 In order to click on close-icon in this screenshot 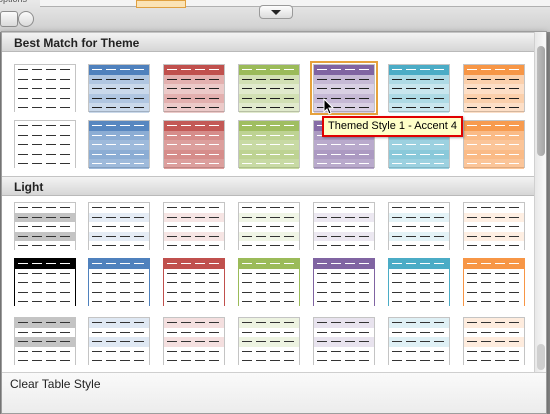, I will do `click(26, 19)`.